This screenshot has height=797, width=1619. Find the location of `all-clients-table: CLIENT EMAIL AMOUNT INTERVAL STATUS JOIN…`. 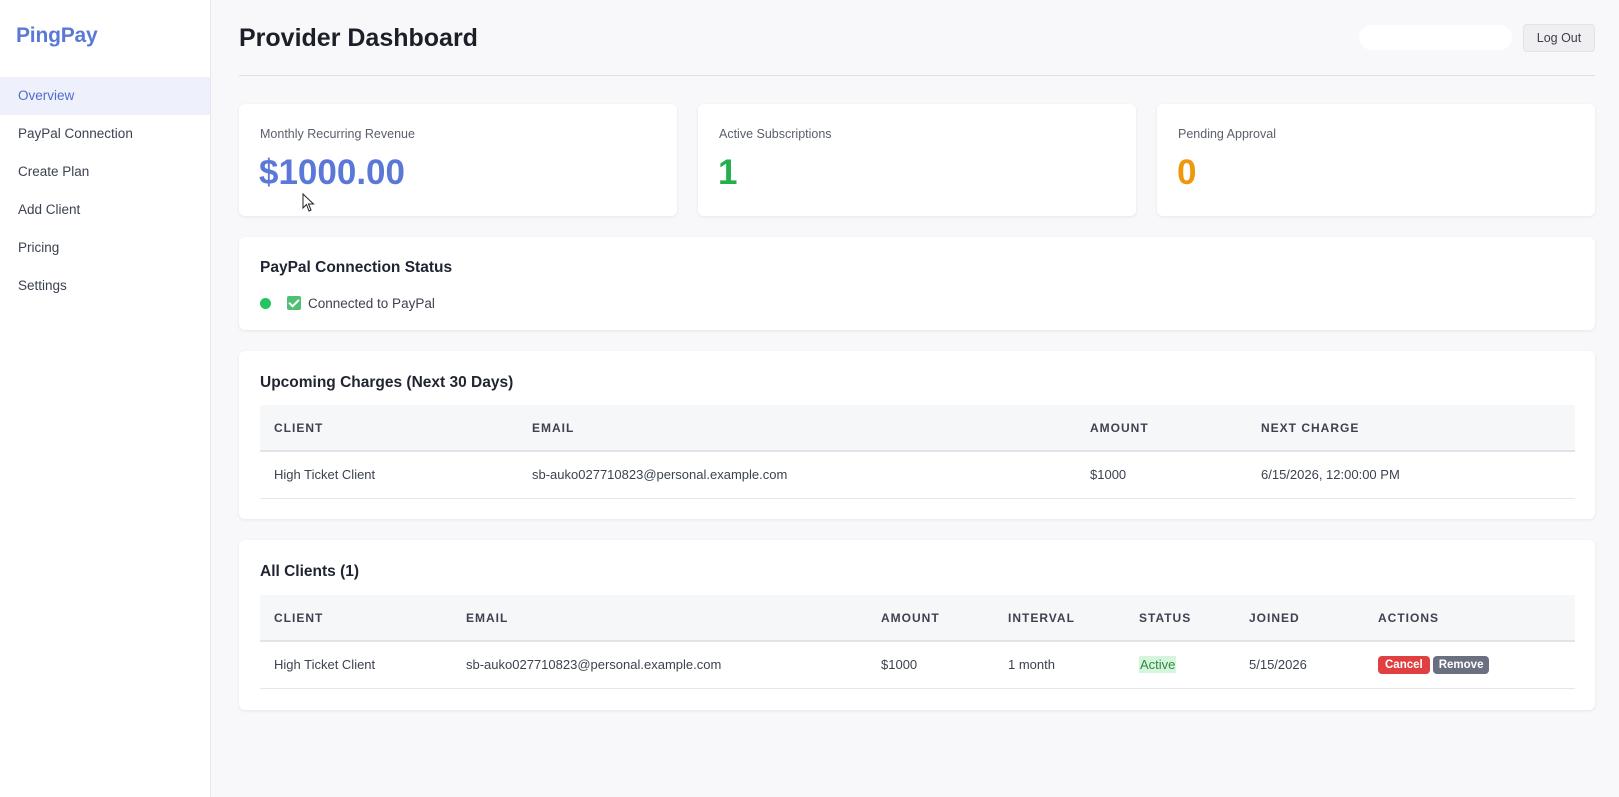

all-clients-table: CLIENT EMAIL AMOUNT INTERVAL STATUS JOIN… is located at coordinates (917, 642).